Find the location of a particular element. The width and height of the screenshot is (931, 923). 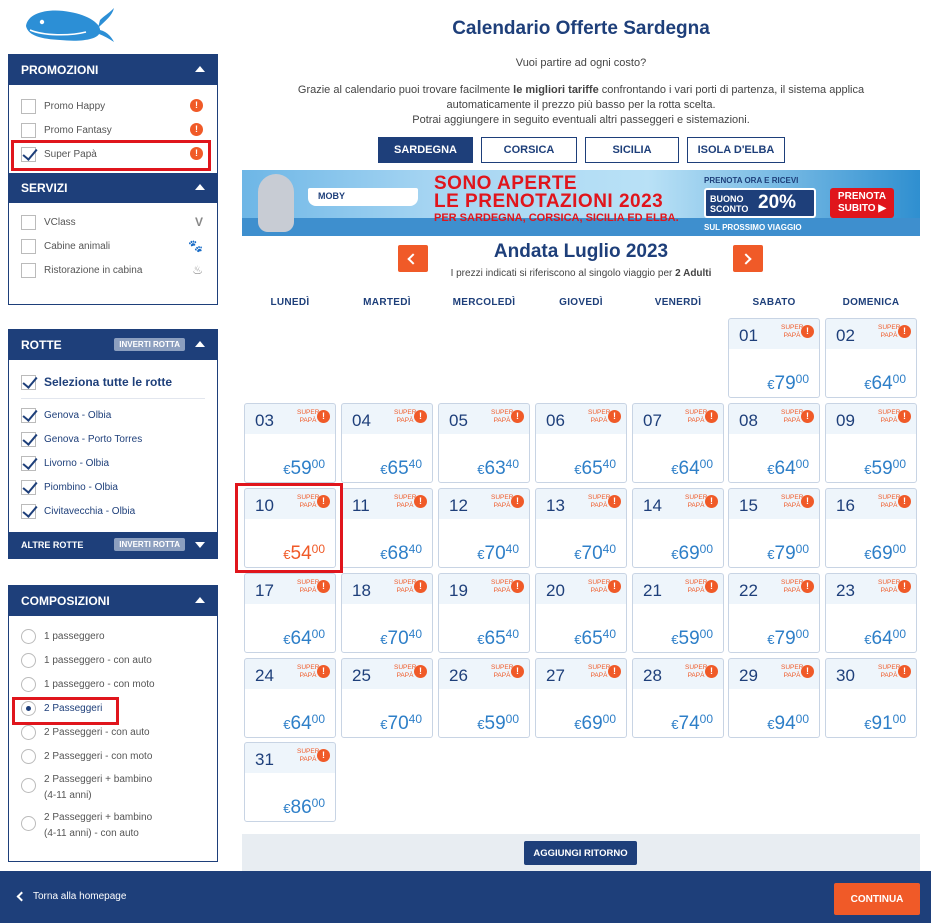

calendar-day: 31 SUPER PAPÀ! €8600 is located at coordinates (290, 782).